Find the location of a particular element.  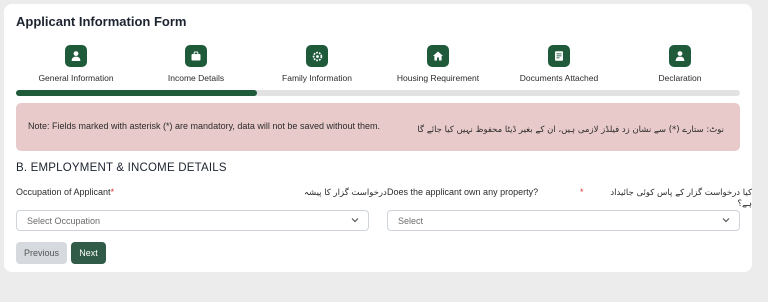

occupation-select-value: Select Occupation is located at coordinates (64, 221).